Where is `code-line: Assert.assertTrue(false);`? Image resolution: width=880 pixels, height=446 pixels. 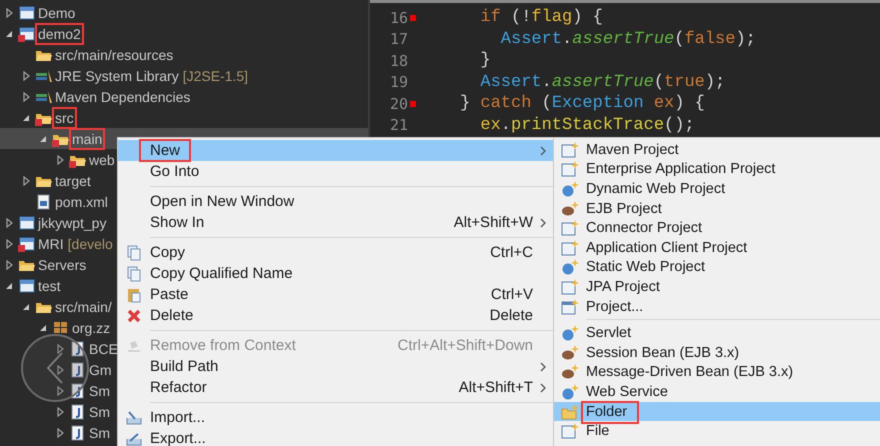 code-line: Assert.assertTrue(false); is located at coordinates (628, 39).